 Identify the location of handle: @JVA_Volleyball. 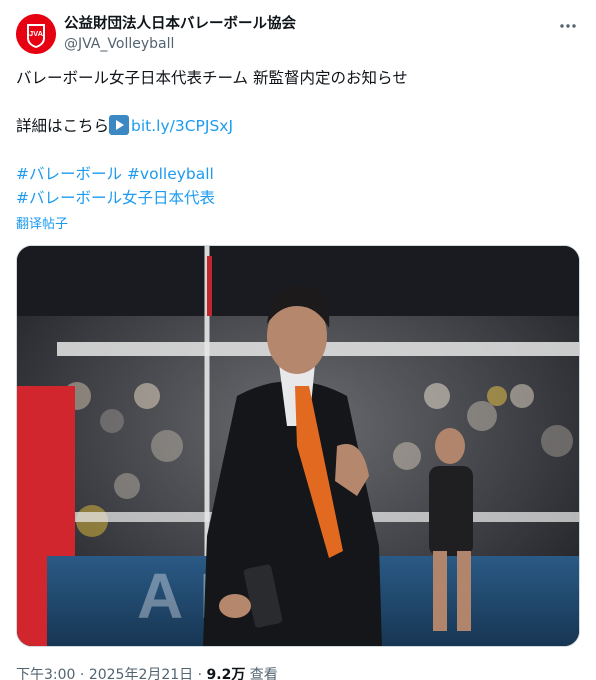
(180, 44).